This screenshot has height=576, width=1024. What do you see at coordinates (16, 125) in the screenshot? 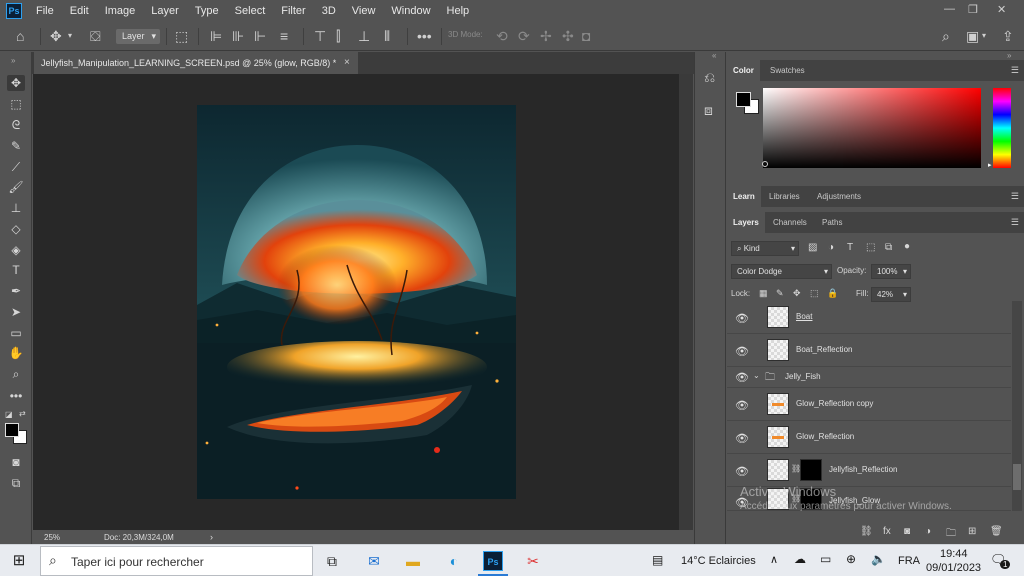
I see `lasso-tool-icon: ᘓ` at bounding box center [16, 125].